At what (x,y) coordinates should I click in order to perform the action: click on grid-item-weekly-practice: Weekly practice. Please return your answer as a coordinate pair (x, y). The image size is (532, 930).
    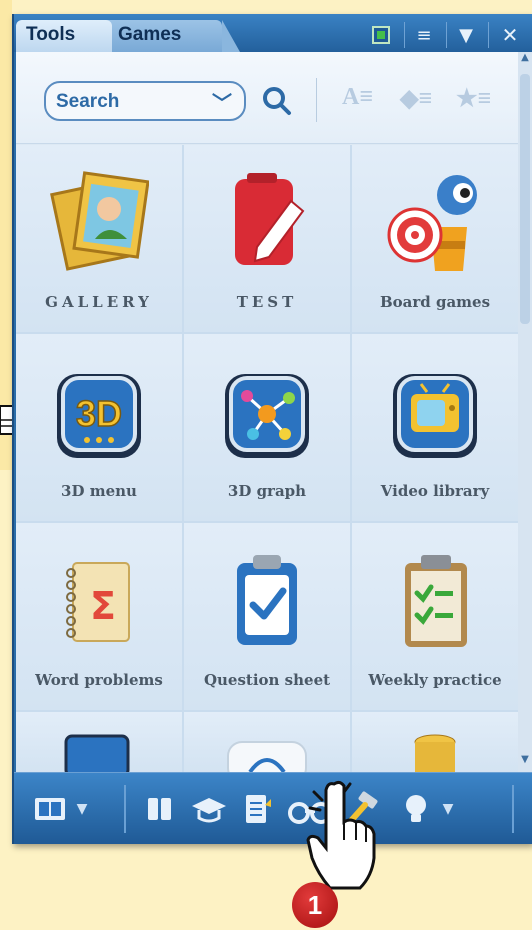
    Looking at the image, I should click on (435, 616).